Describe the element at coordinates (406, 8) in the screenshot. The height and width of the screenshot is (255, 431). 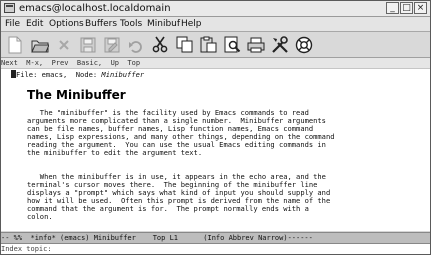
I see `maximize-button: □` at that location.